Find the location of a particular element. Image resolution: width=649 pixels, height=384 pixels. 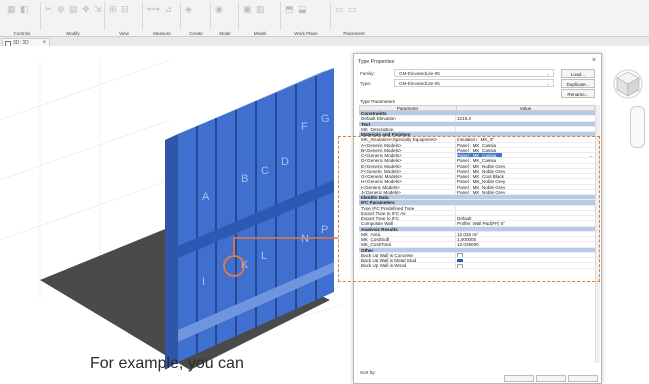

panel-letter: G is located at coordinates (325, 119).